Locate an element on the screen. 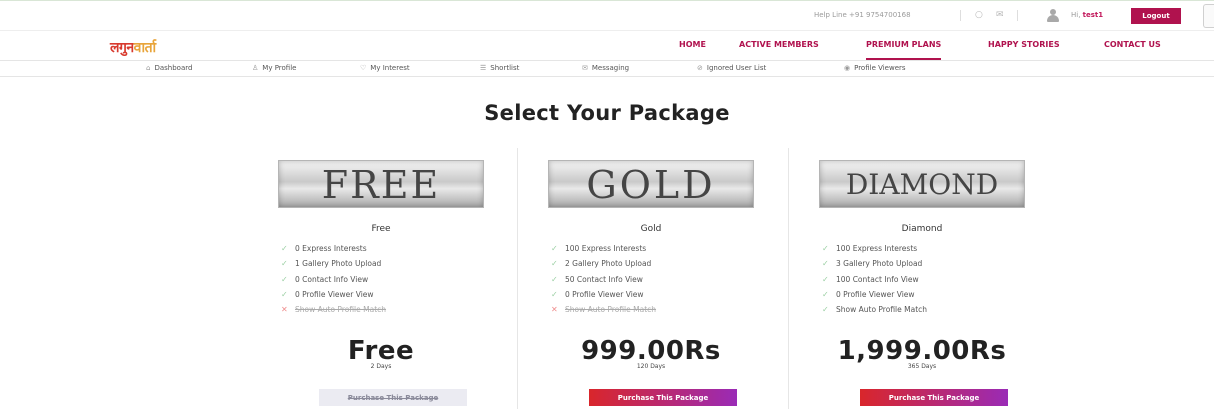 The image size is (1214, 409). list-icon: ☰ is located at coordinates (483, 68).